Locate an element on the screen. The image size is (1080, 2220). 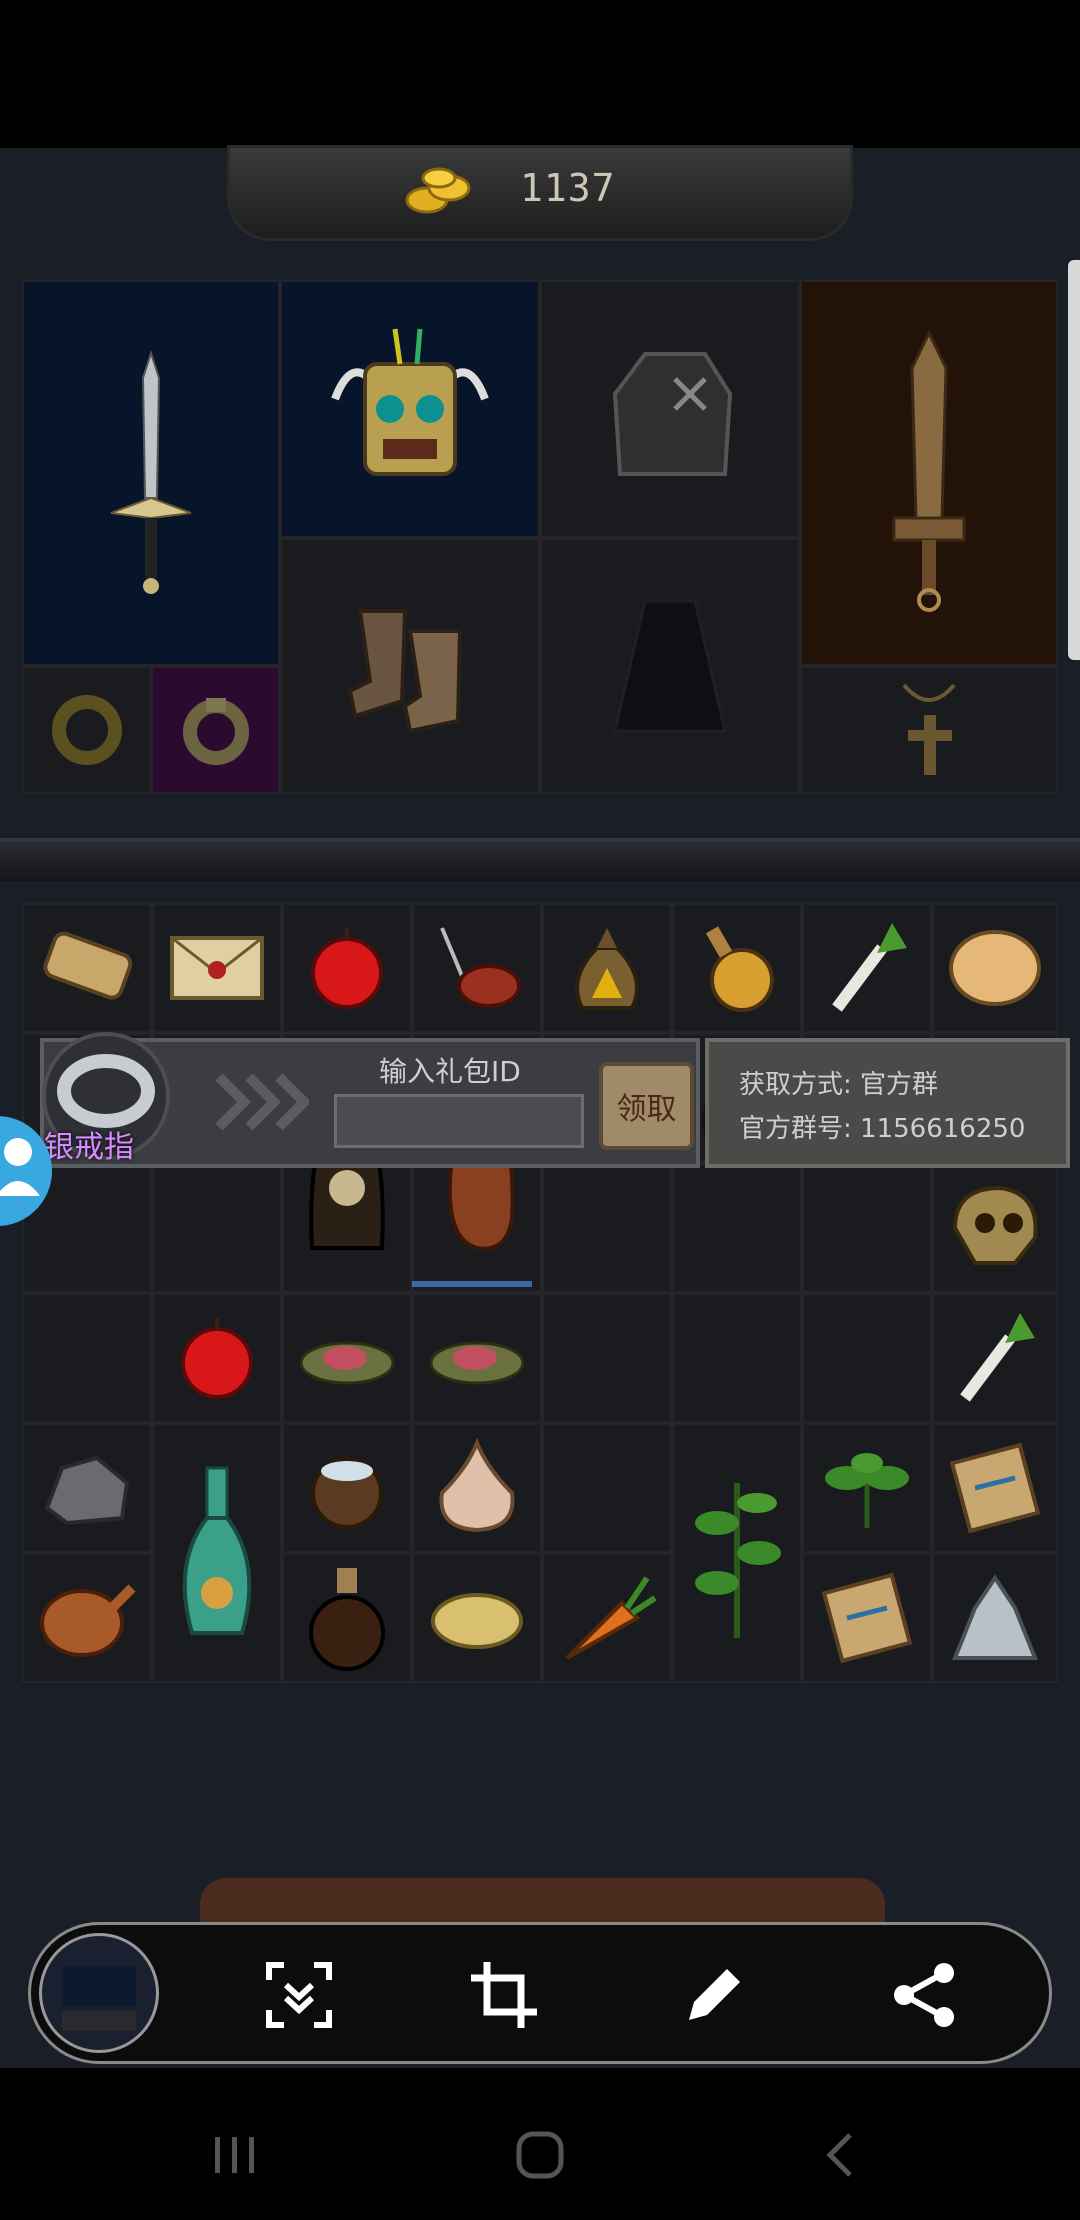
head-slot is located at coordinates (410, 409).